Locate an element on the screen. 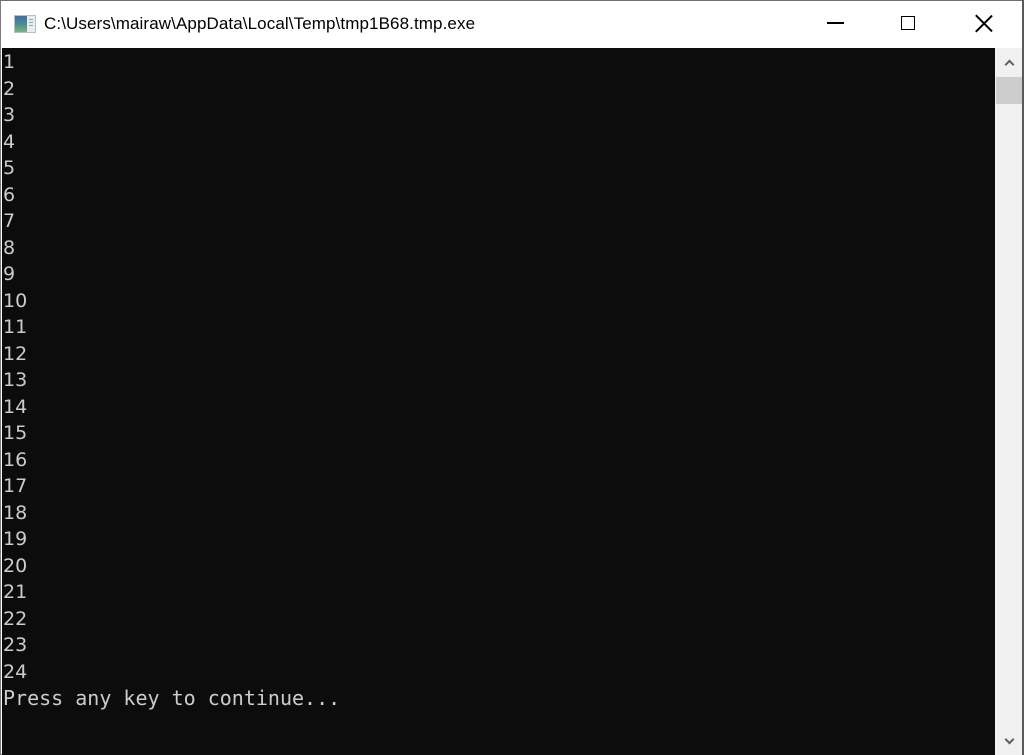 The height and width of the screenshot is (755, 1024). console-line: 5 is located at coordinates (9, 168).